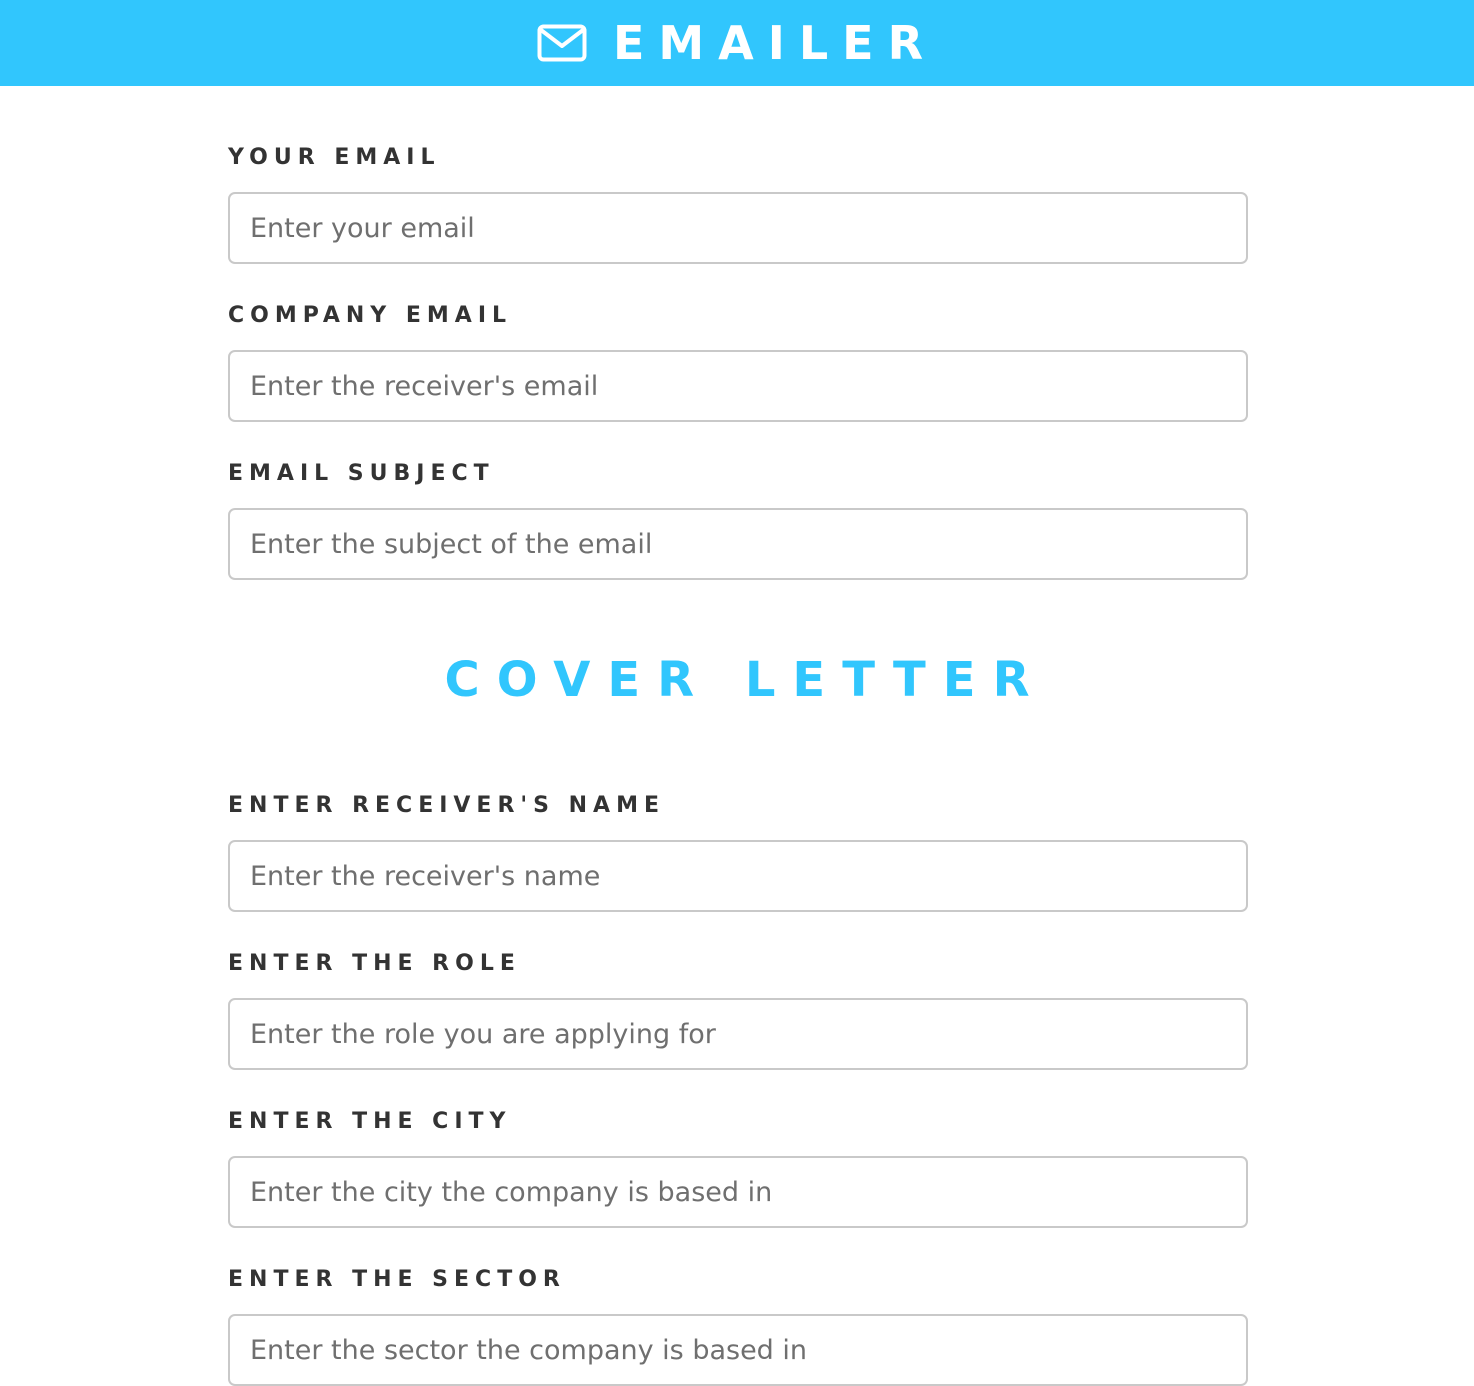 The height and width of the screenshot is (1386, 1474). Describe the element at coordinates (745, 680) in the screenshot. I see `cover-letter-heading: COVER LETTER` at that location.